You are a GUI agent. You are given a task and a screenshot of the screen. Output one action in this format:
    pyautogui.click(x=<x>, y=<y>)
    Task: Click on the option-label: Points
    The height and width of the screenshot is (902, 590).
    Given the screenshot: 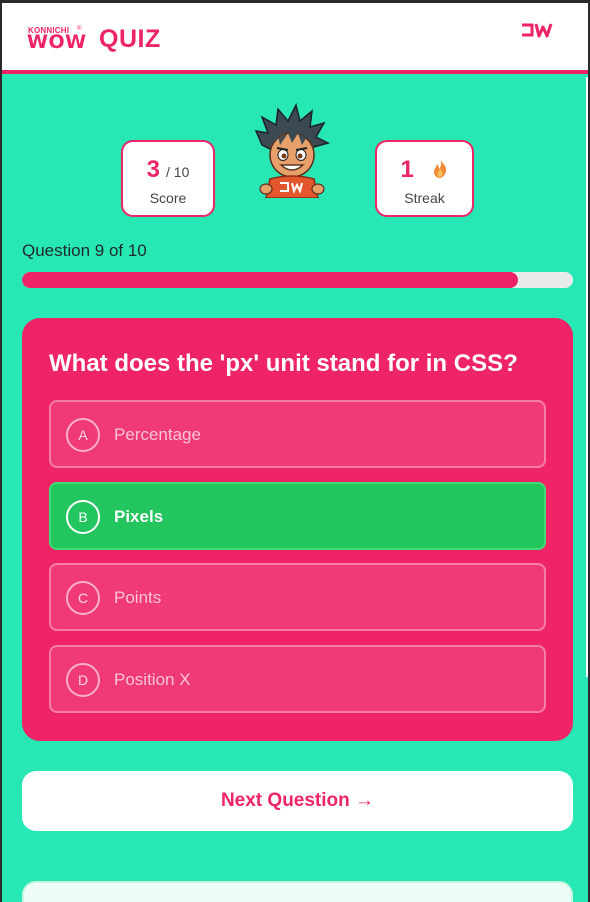 What is the action you would take?
    pyautogui.click(x=138, y=597)
    